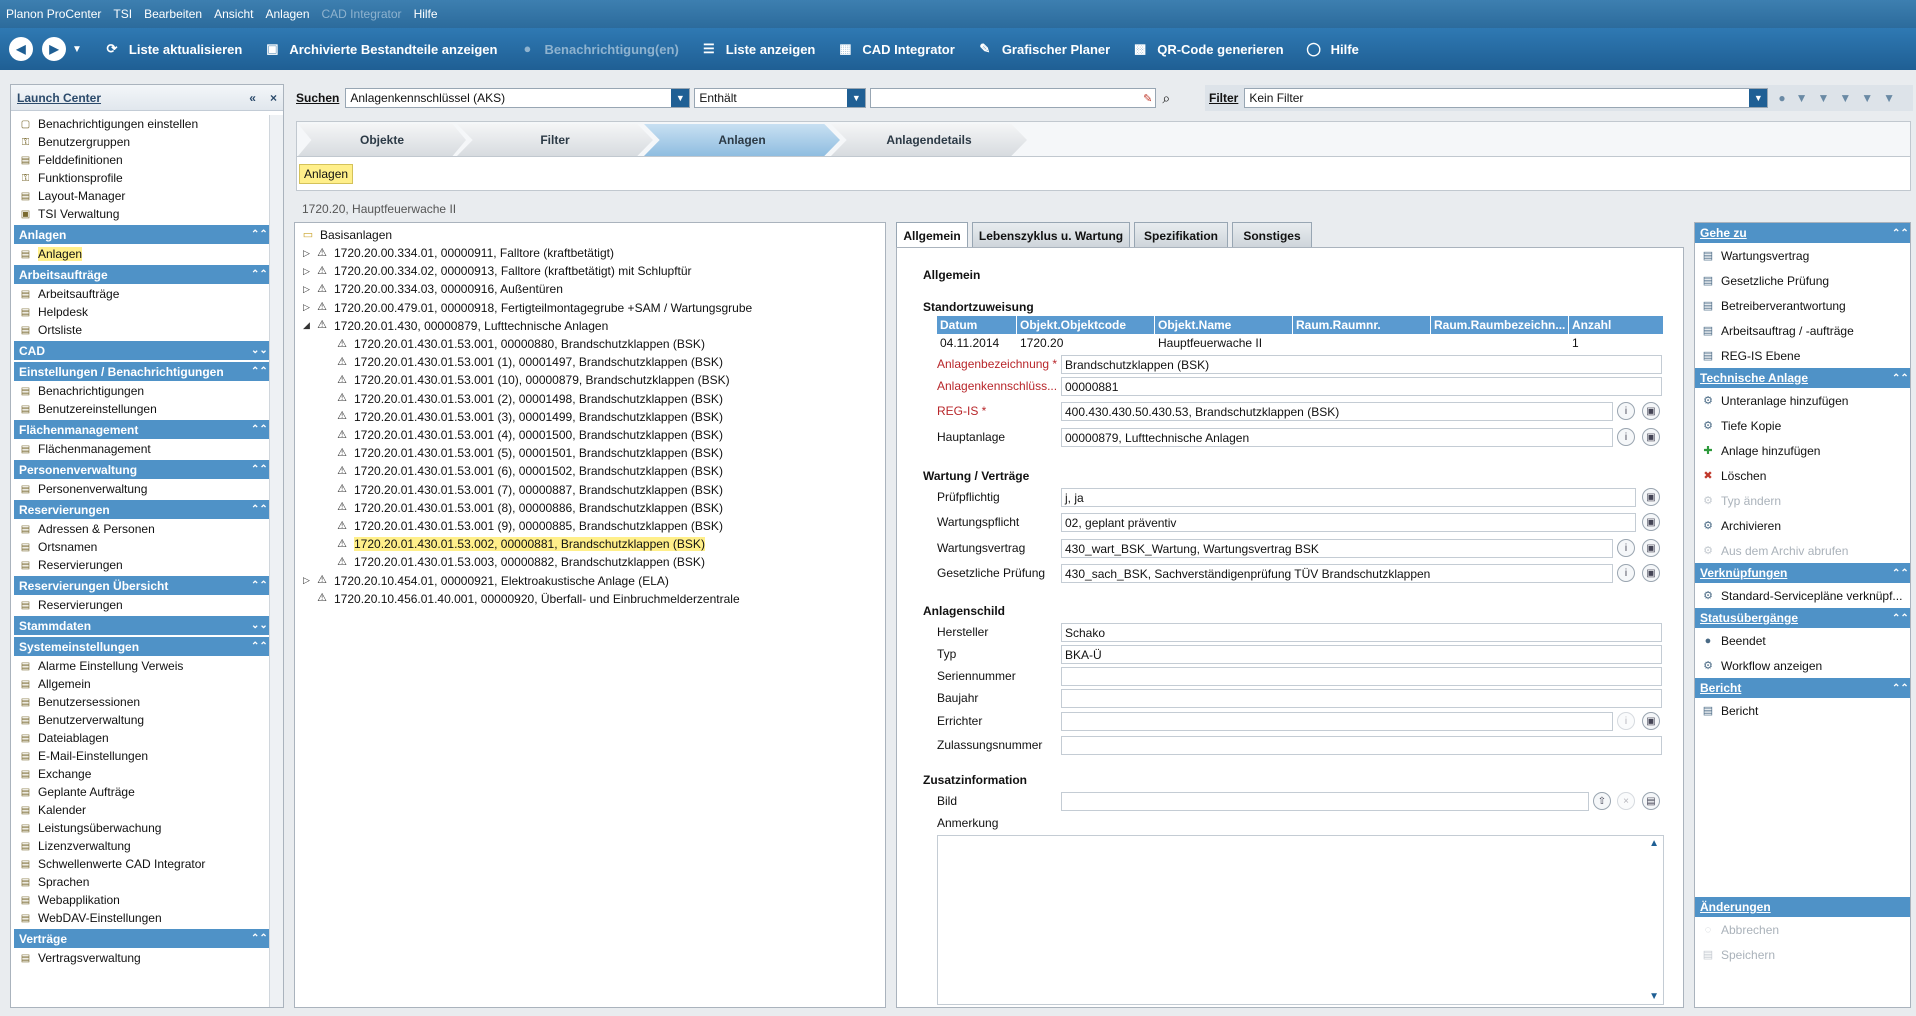 Image resolution: width=1916 pixels, height=1016 pixels. I want to click on list-item: ▤ Leistungsüberwachung, so click(140, 828).